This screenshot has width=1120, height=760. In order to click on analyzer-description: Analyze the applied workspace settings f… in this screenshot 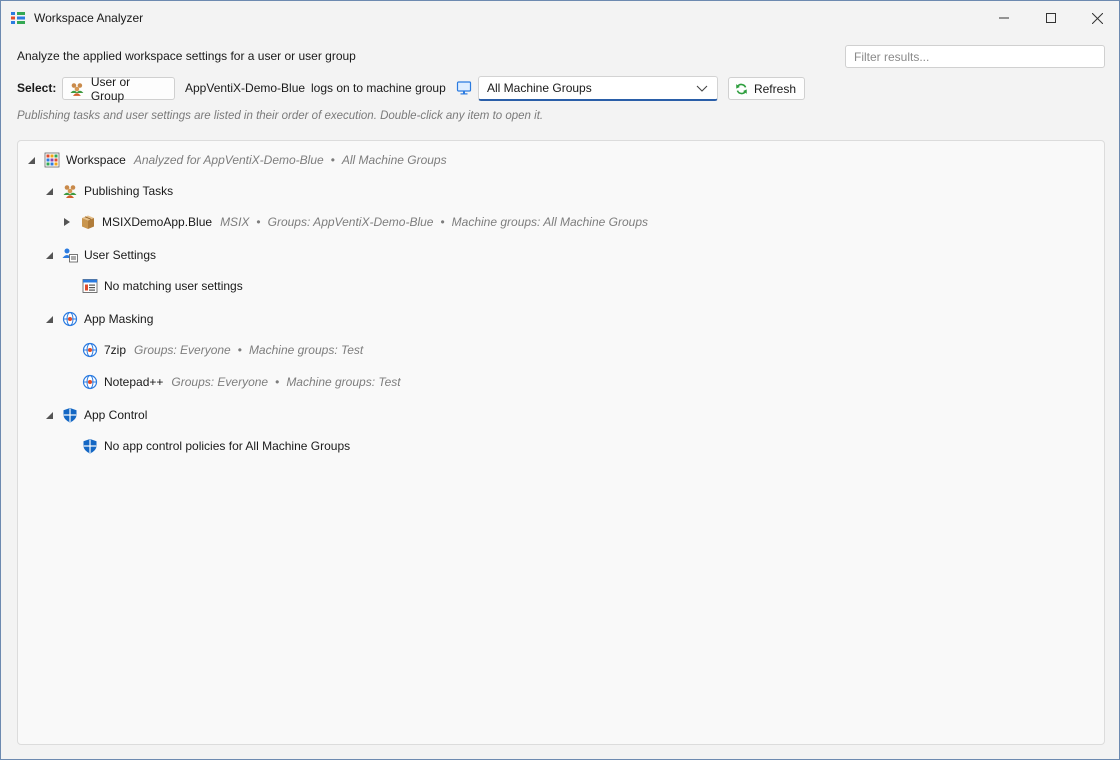, I will do `click(186, 56)`.